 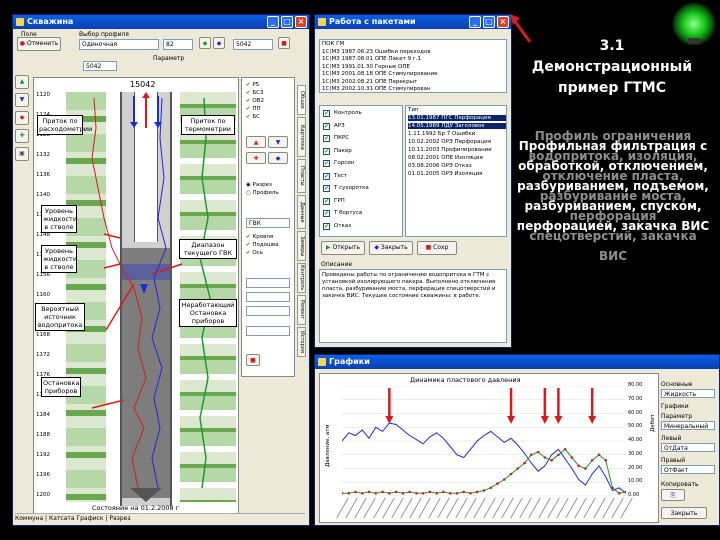 I want to click on profile-select: Одиночная, so click(x=119, y=44).